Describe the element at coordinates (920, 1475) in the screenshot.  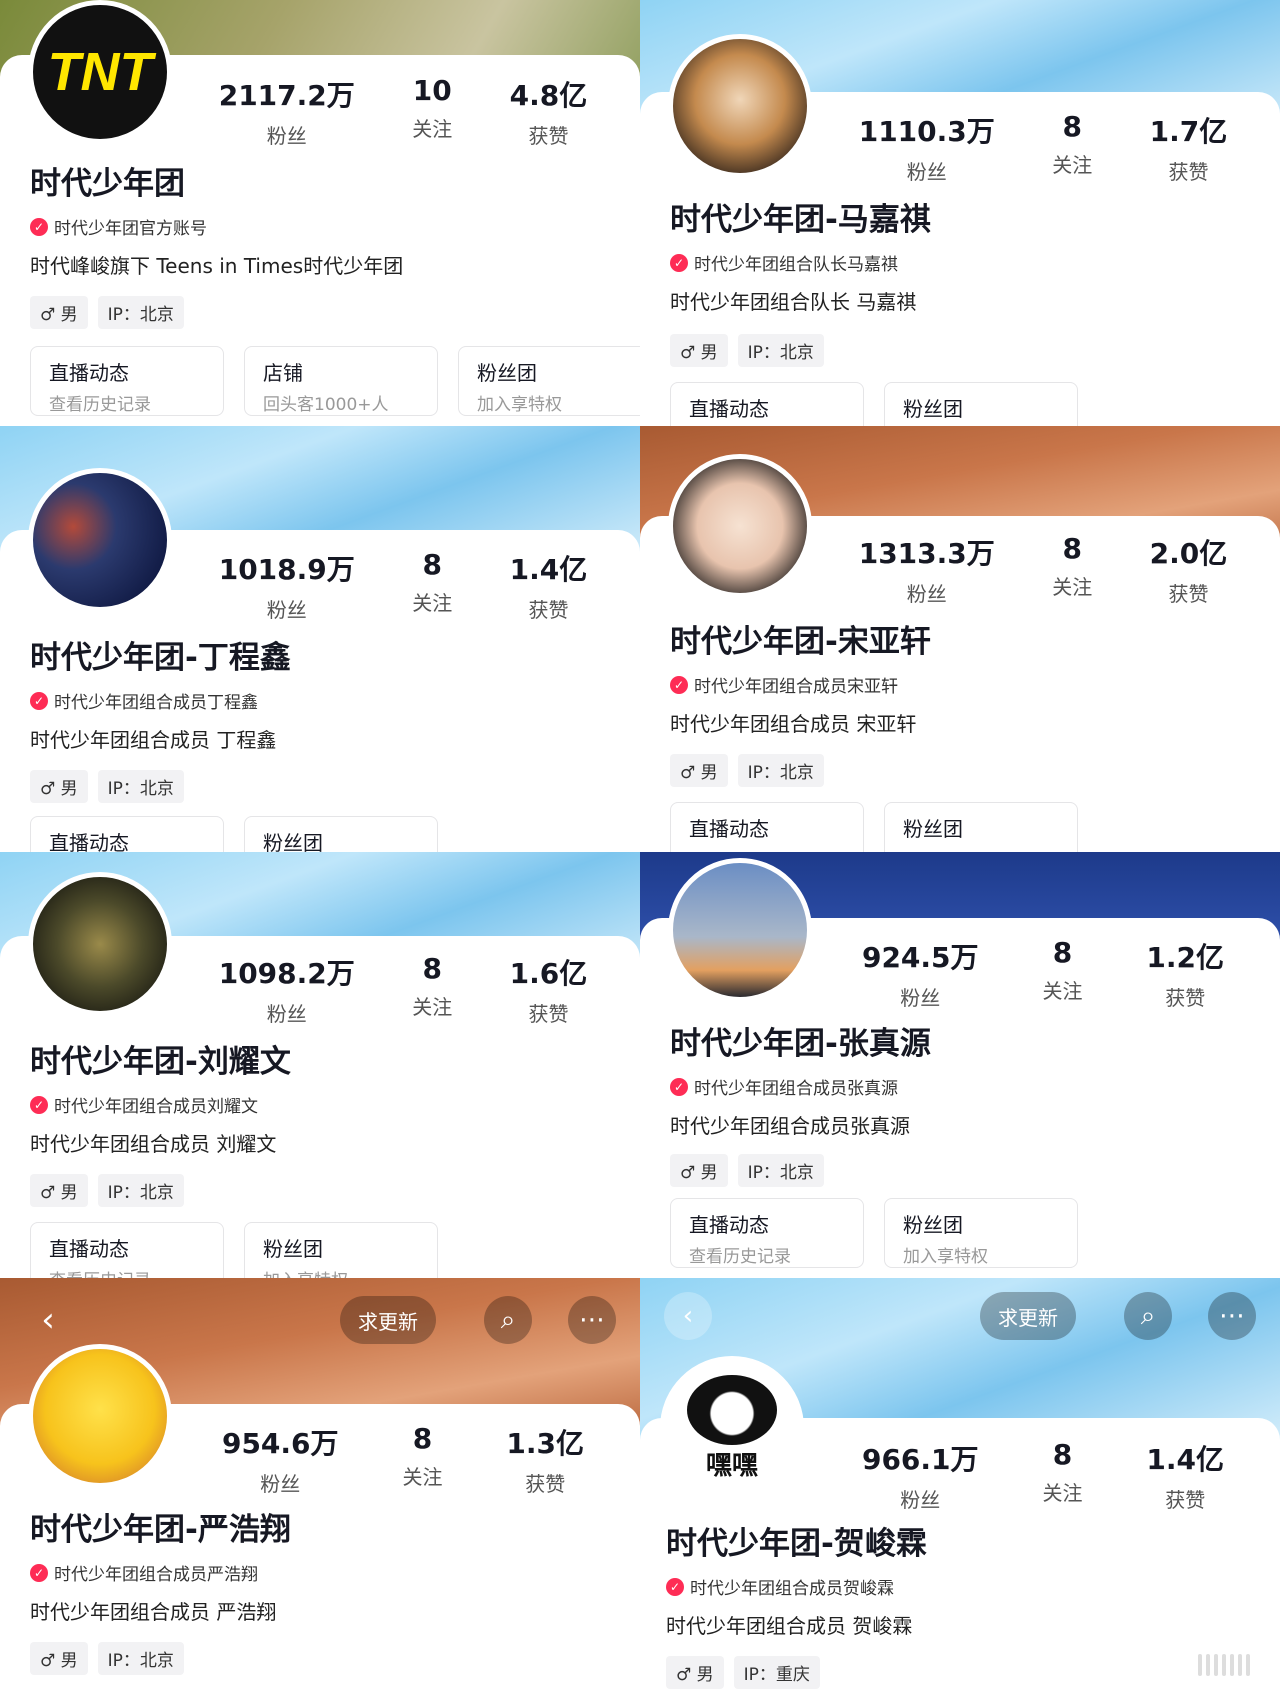
I see `fans-stat: 966.1万 粉丝` at that location.